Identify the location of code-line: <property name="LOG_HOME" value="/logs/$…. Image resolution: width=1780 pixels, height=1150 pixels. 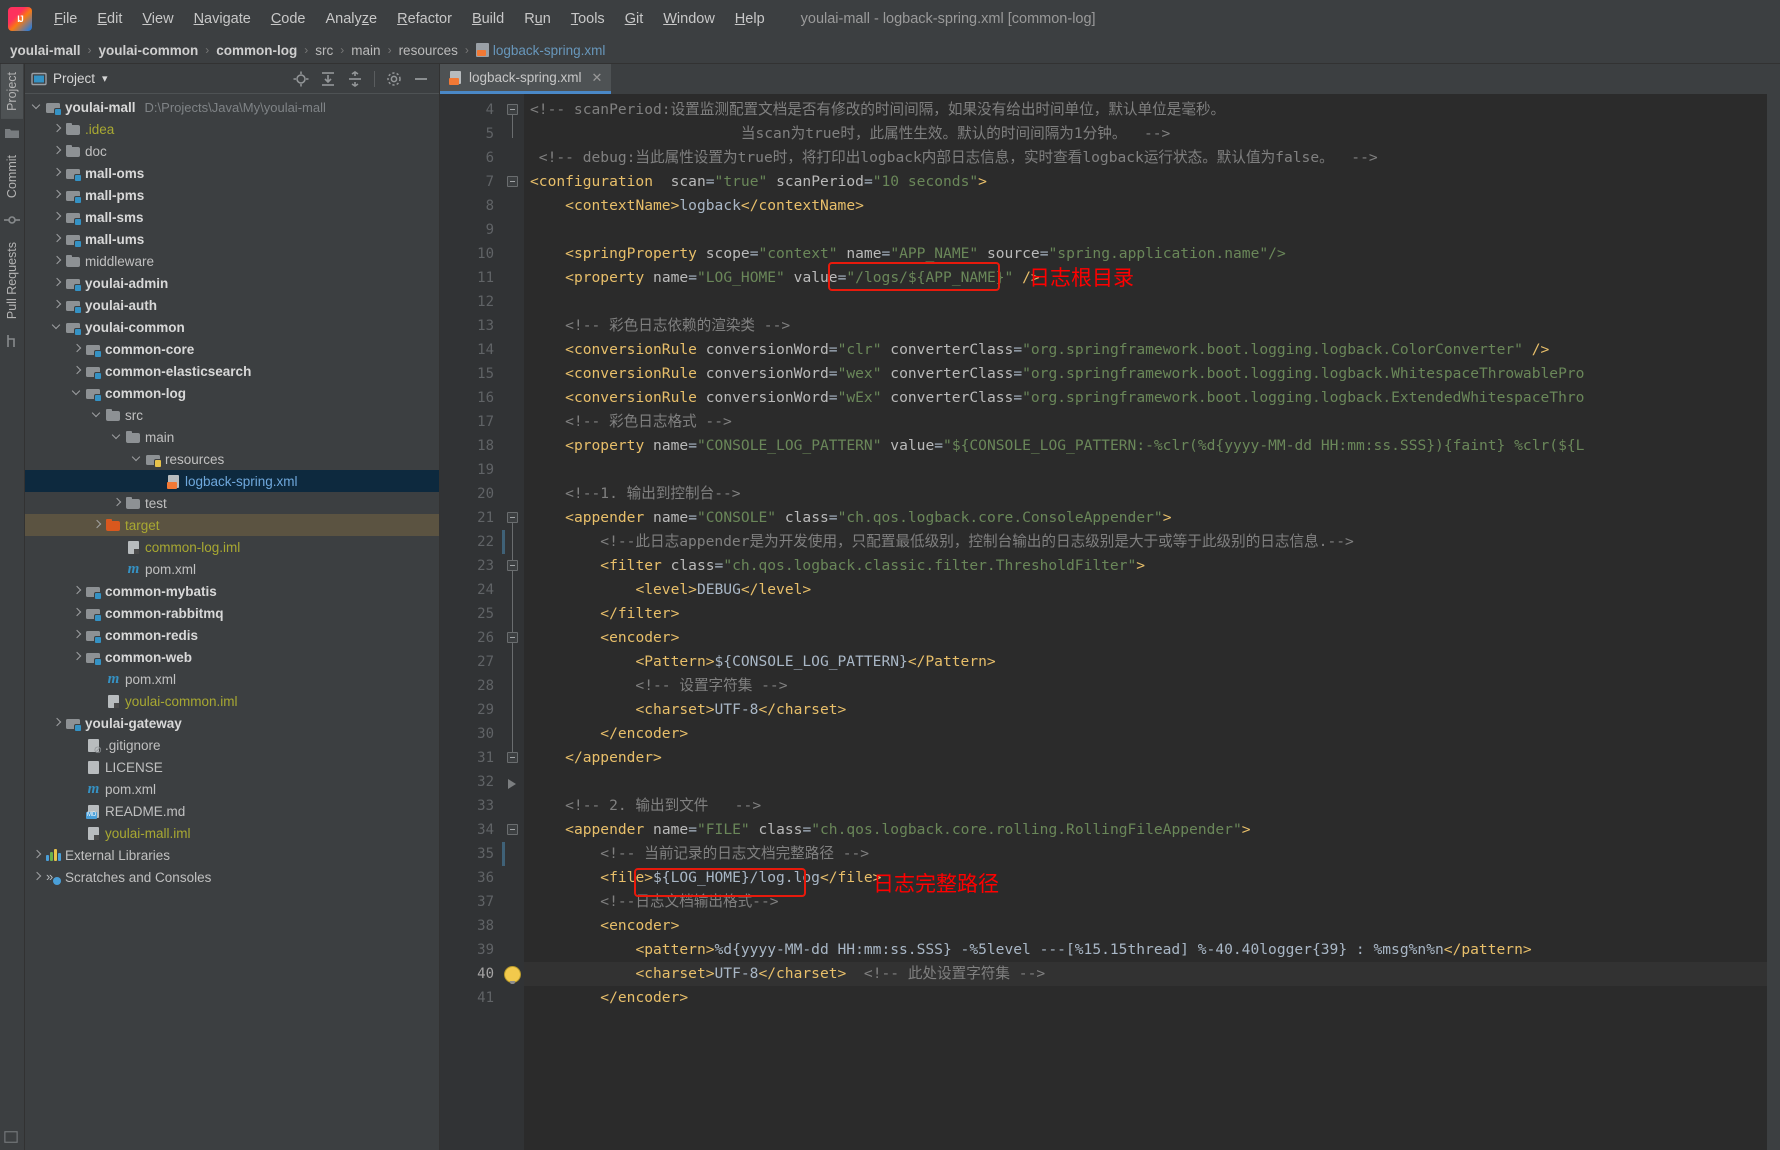
(1145, 278).